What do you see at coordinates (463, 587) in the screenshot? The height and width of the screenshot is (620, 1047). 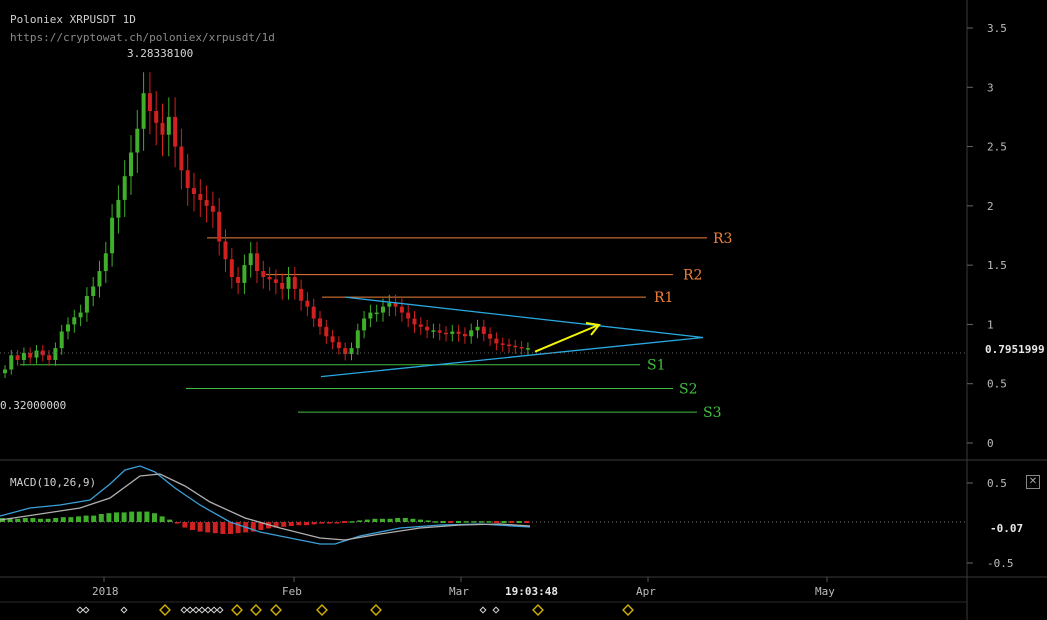 I see `time-axis: 2018 Feb Mar Apr May` at bounding box center [463, 587].